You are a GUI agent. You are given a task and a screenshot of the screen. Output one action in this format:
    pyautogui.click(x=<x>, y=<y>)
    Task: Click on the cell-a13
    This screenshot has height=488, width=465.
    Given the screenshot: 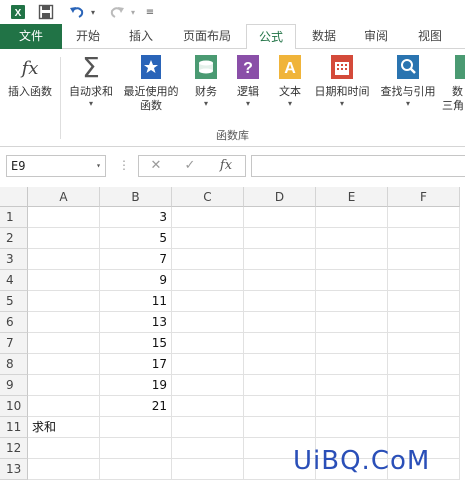 What is the action you would take?
    pyautogui.click(x=64, y=469)
    